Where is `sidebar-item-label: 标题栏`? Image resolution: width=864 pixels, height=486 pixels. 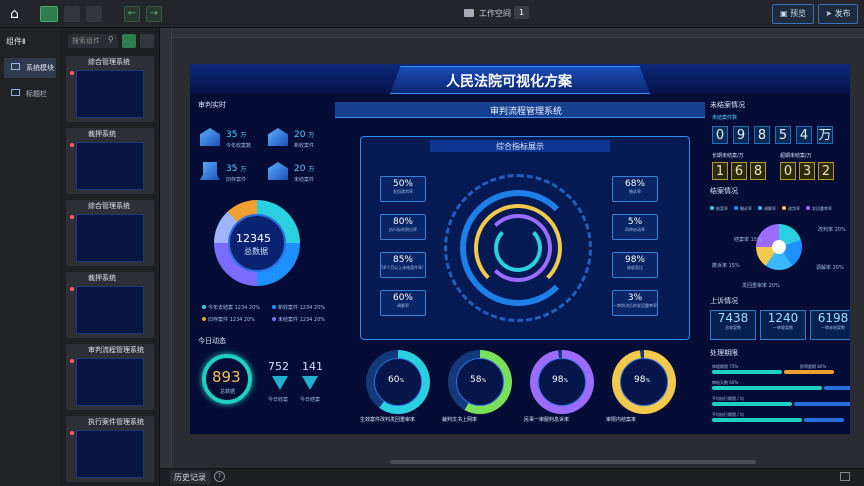 sidebar-item-label: 标题栏 is located at coordinates (36, 94).